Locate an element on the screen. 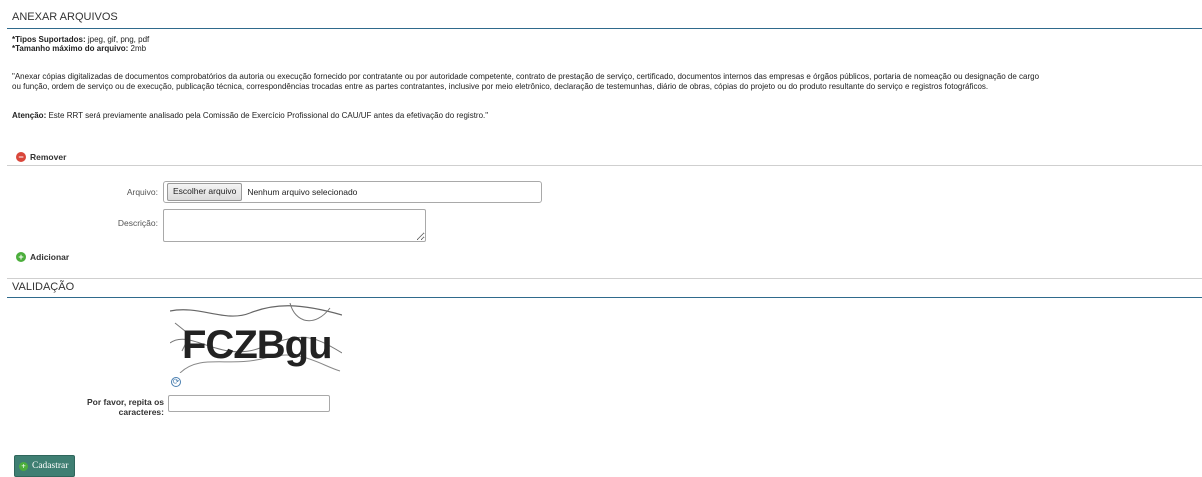 The height and width of the screenshot is (477, 1202). max-file-size: *Tamanho máximo do arquivo: 2mb is located at coordinates (79, 49).